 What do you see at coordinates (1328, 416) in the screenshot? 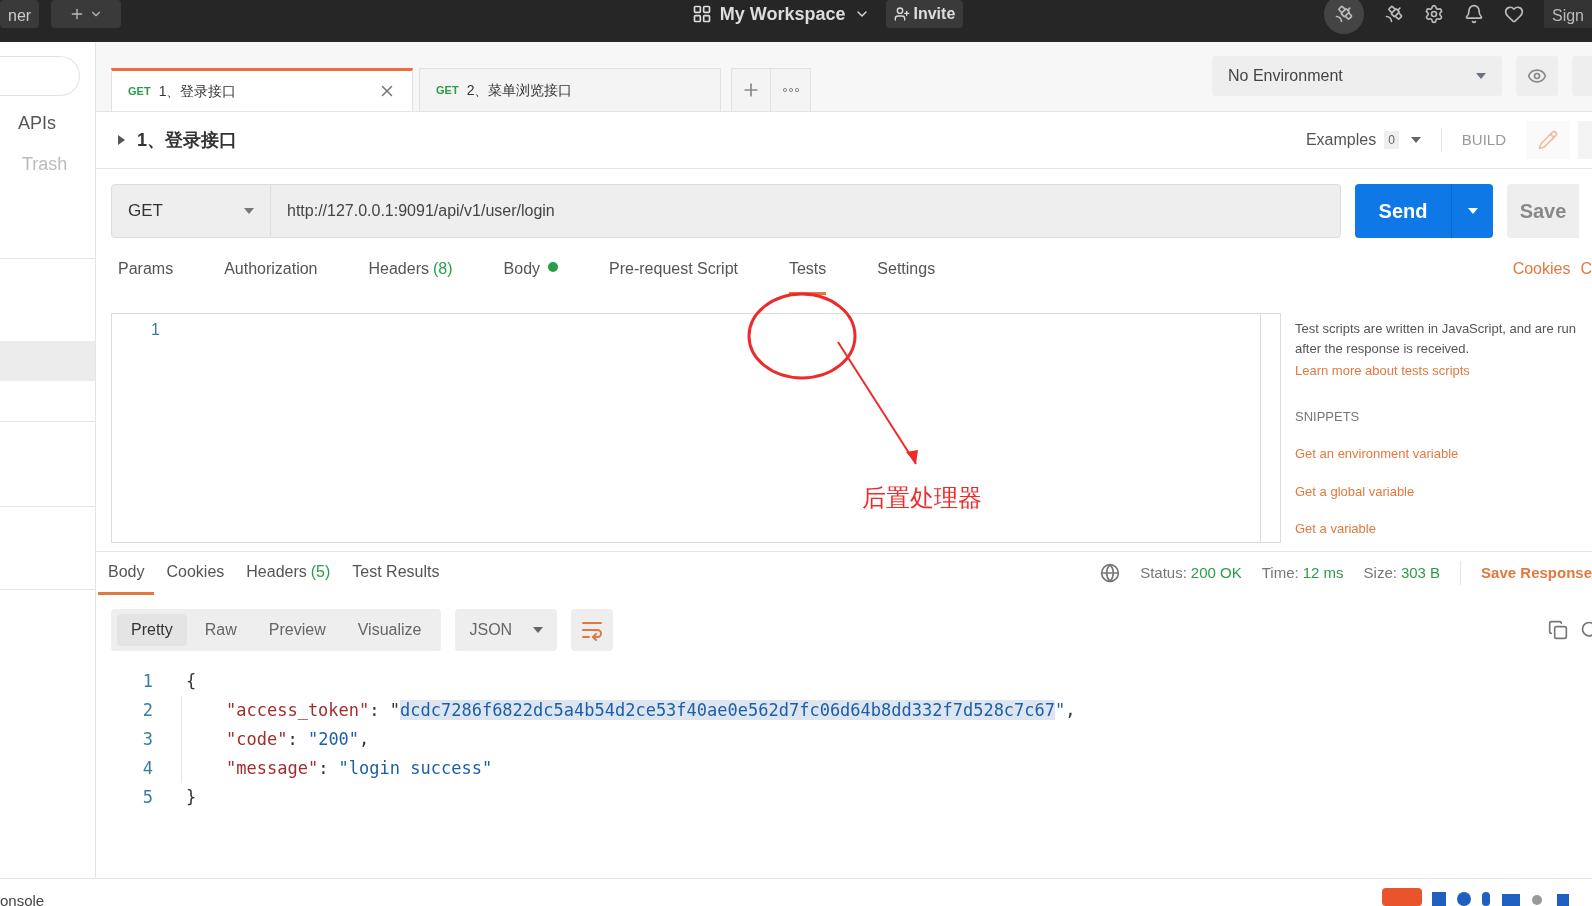
I see `snippets-heading: SNIPPETS` at bounding box center [1328, 416].